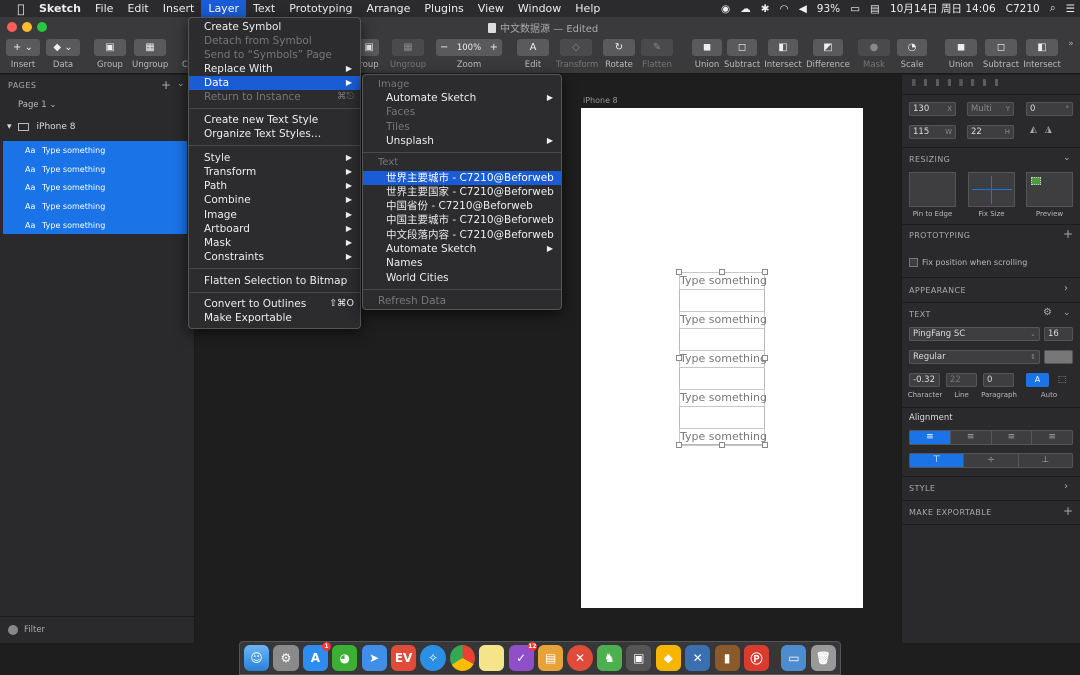 This screenshot has width=1080, height=675. Describe the element at coordinates (803, 9) in the screenshot. I see `volume-icon: ◀` at that location.